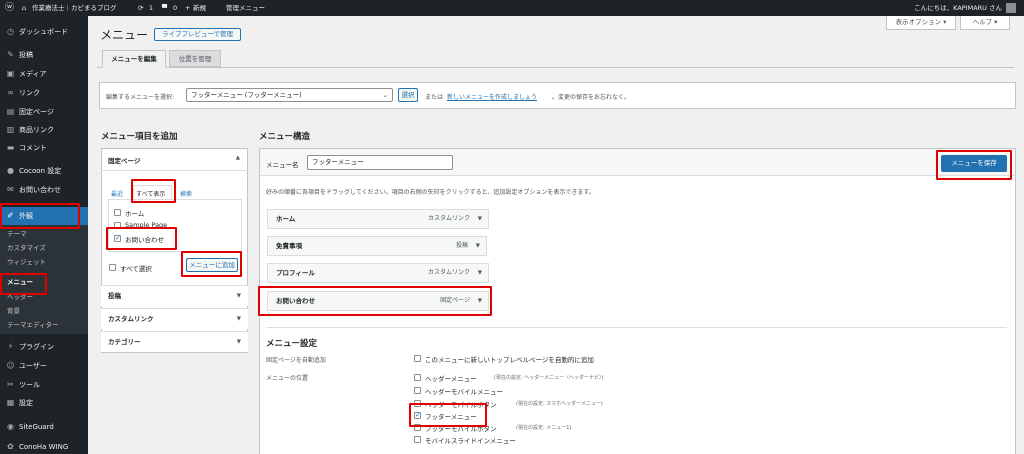 The width and height of the screenshot is (1024, 454). I want to click on menu-select-value: フッターメニュー (フッターメニュー), so click(246, 95).